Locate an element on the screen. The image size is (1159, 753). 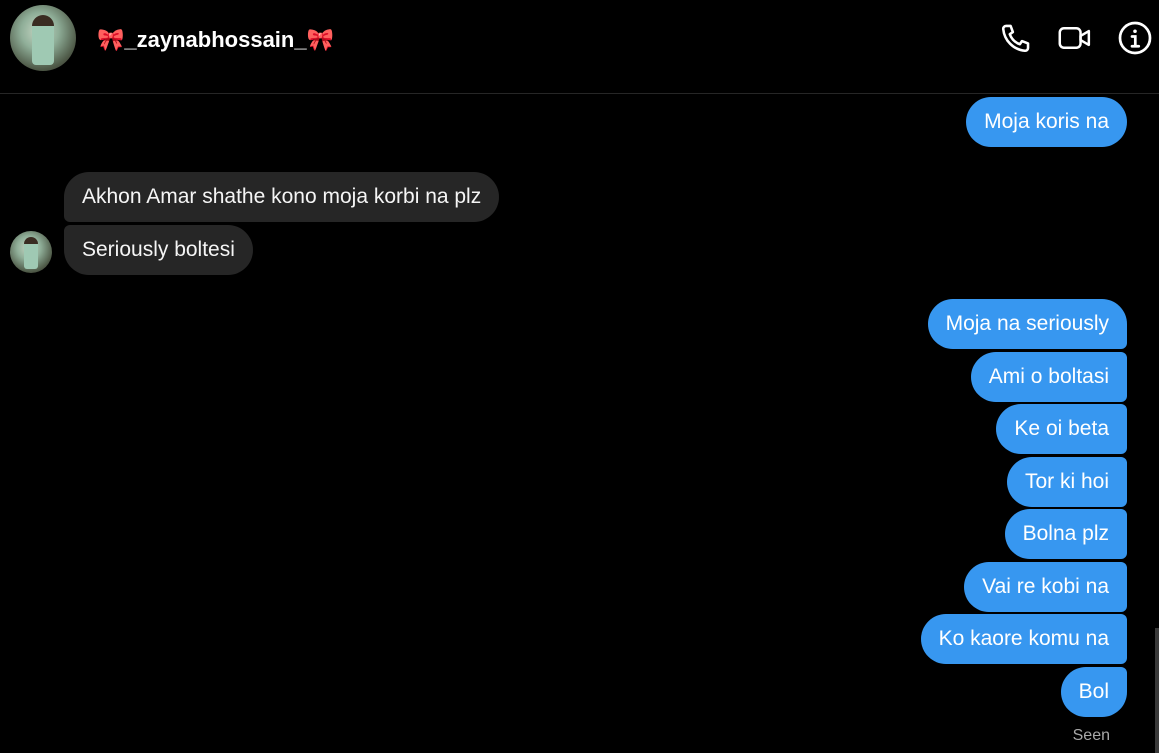
outgoing-message: Bol is located at coordinates (1093, 692).